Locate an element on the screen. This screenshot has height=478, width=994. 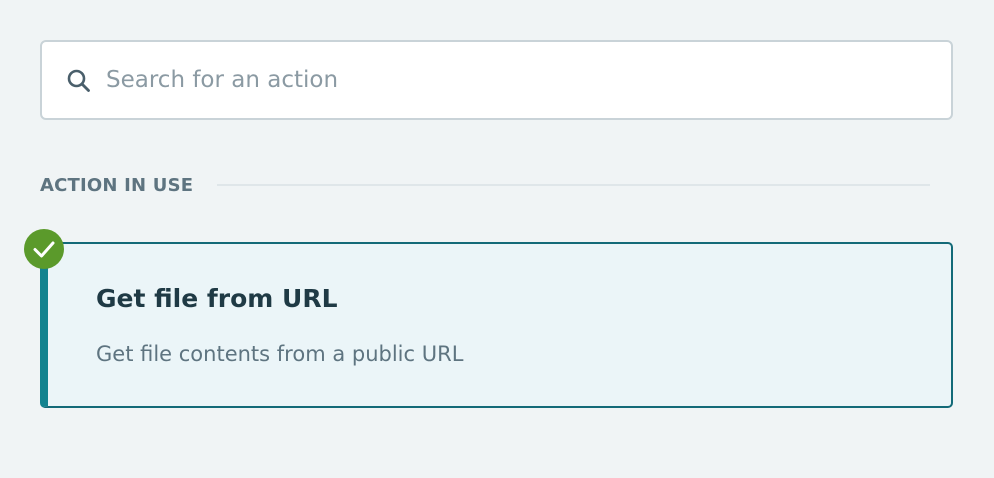
search-icon is located at coordinates (78, 80).